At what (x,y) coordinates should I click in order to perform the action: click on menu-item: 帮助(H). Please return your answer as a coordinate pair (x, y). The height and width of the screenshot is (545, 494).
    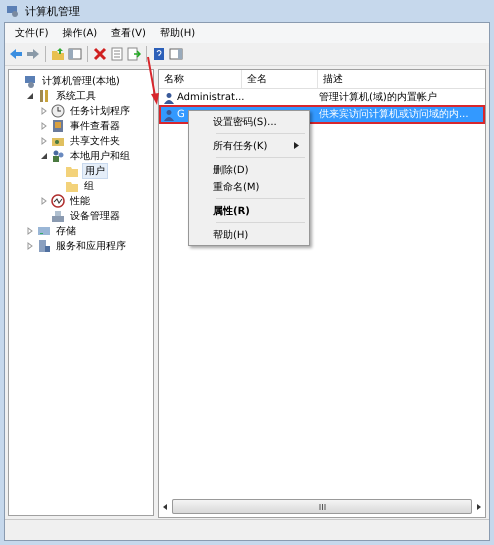
    Looking at the image, I should click on (178, 33).